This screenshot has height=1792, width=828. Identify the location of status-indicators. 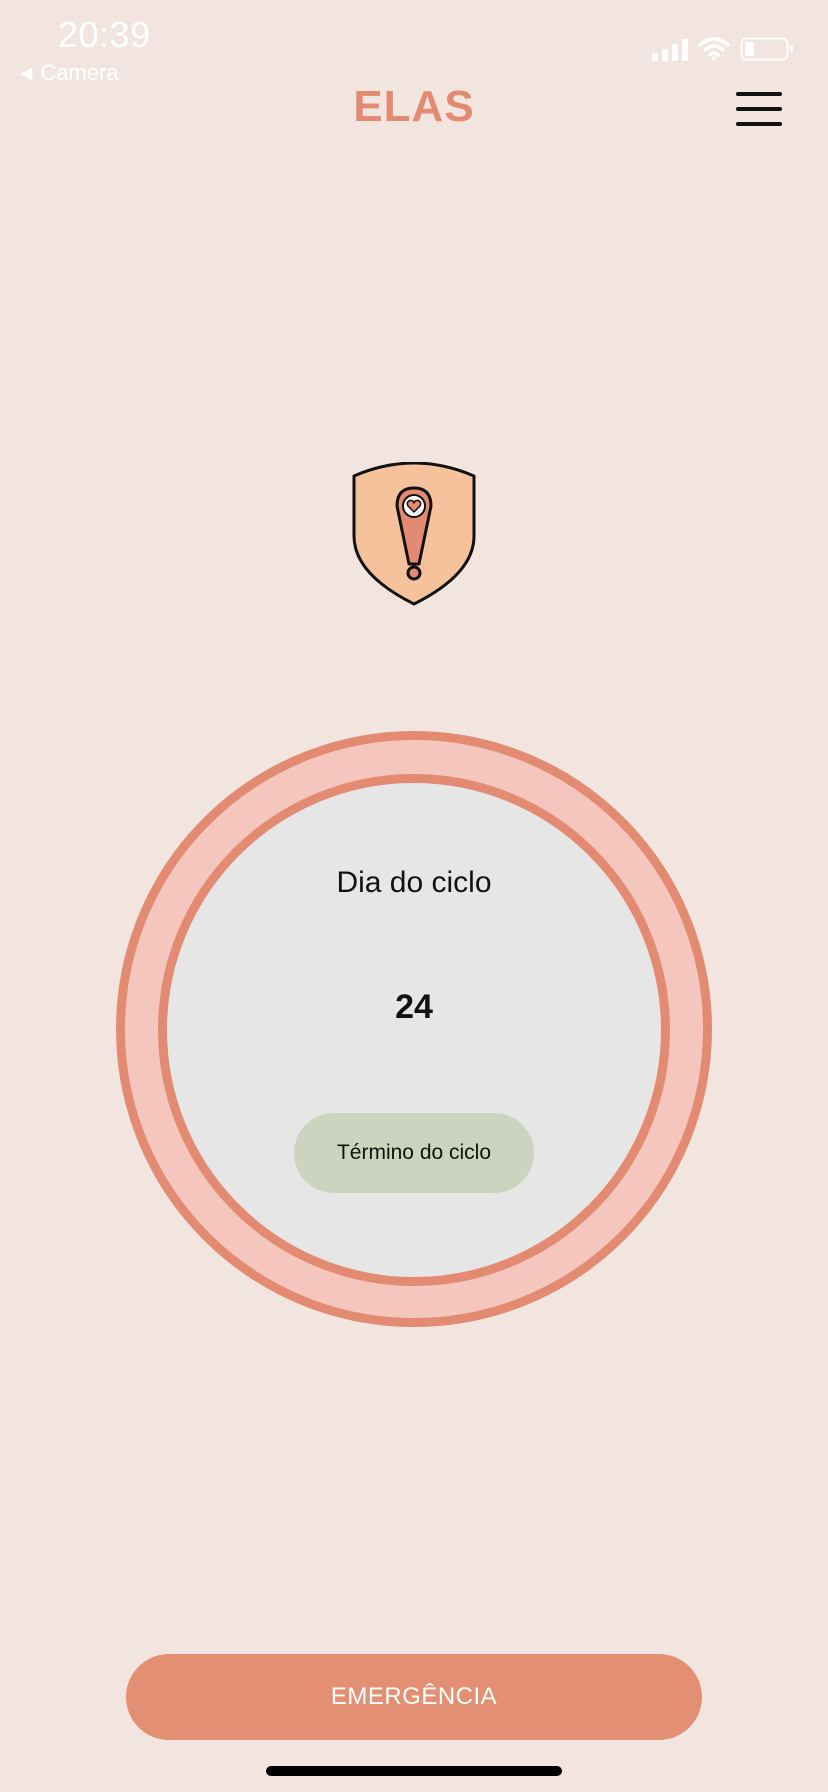
(723, 49).